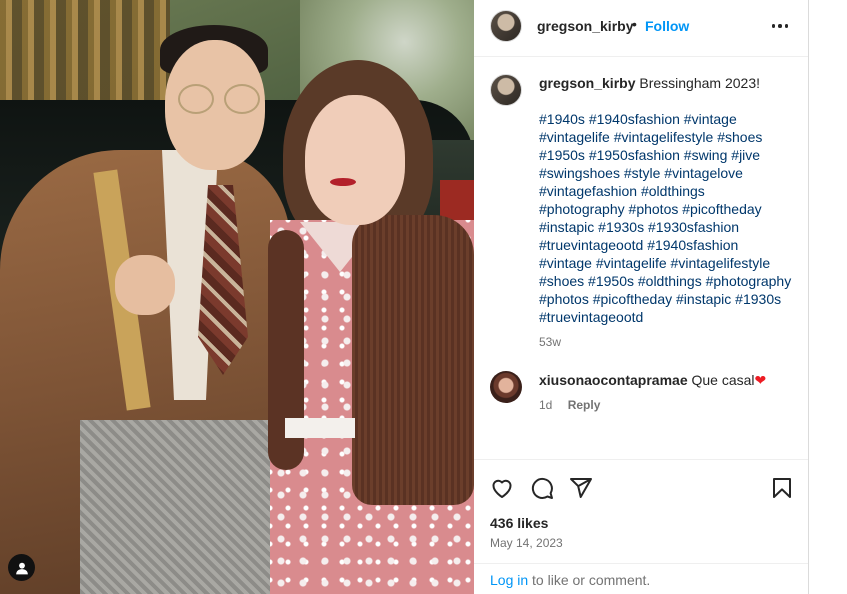  Describe the element at coordinates (641, 28) in the screenshot. I see `post-header: gregson_kirby • Follow` at that location.